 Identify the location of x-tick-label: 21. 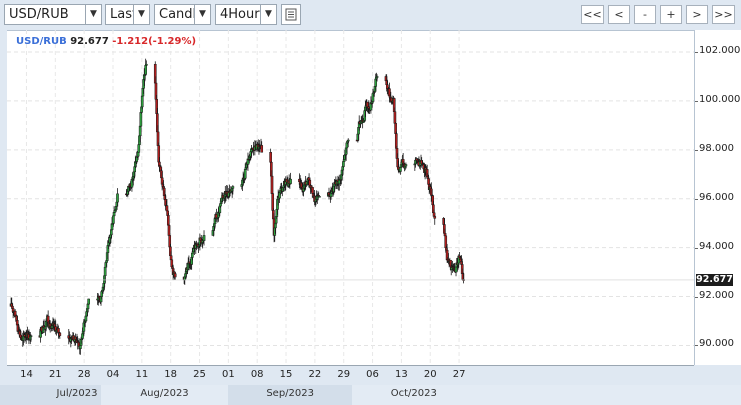
(55, 374).